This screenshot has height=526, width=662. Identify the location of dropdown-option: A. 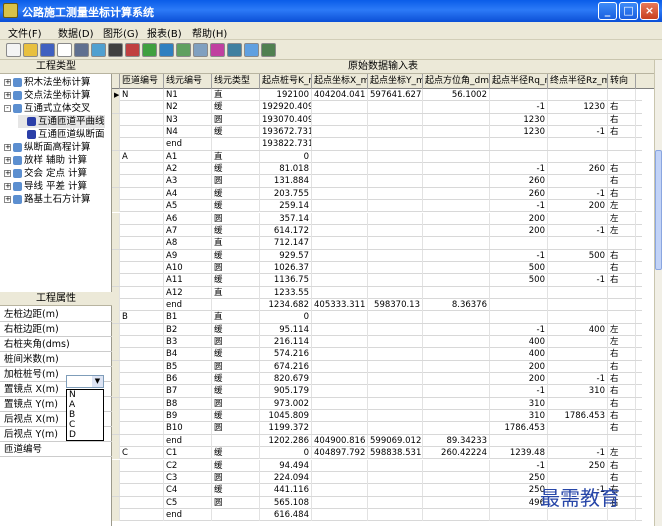
(85, 405).